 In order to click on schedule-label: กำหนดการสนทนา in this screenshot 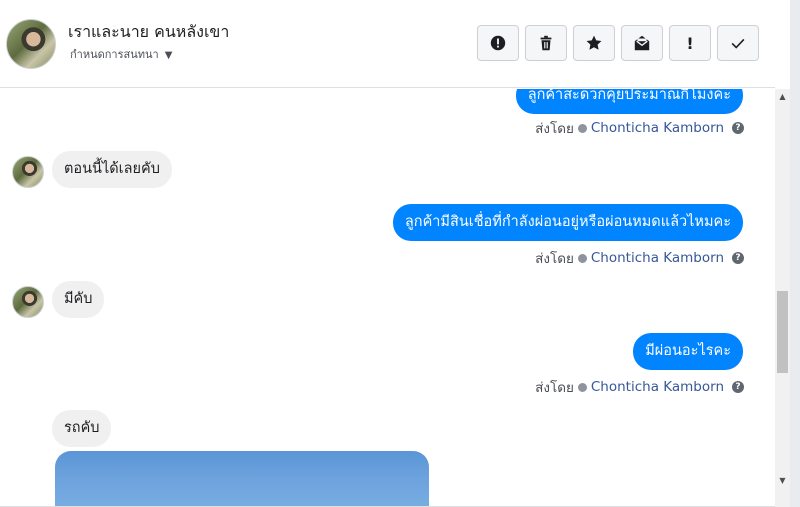, I will do `click(114, 54)`.